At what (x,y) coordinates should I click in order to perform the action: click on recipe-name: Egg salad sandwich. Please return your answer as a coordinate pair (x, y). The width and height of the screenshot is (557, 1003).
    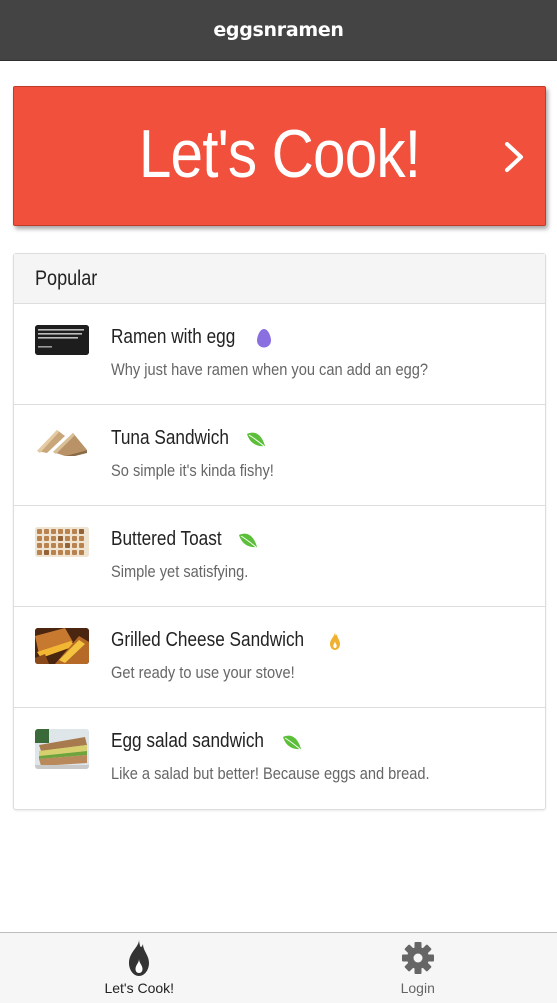
    Looking at the image, I should click on (187, 741).